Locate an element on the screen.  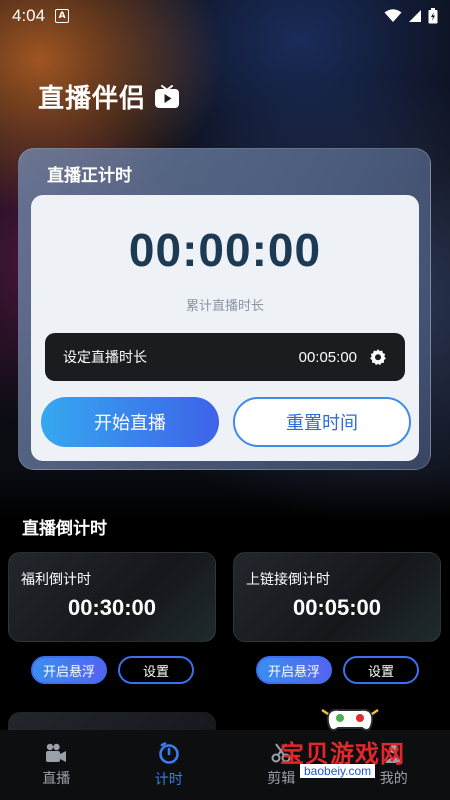
nav-item-label: 直播 is located at coordinates (56, 779).